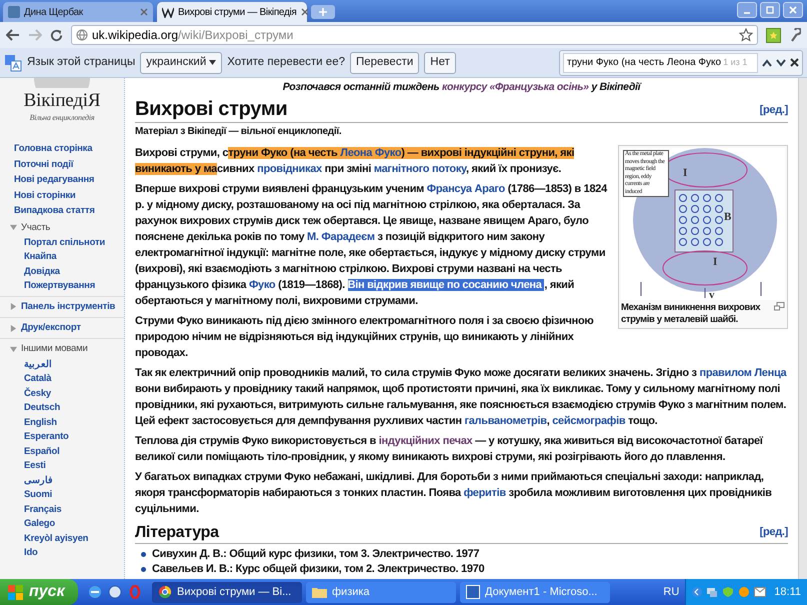 The image size is (807, 605). What do you see at coordinates (35, 465) in the screenshot?
I see `sidebar-link: Eesti` at bounding box center [35, 465].